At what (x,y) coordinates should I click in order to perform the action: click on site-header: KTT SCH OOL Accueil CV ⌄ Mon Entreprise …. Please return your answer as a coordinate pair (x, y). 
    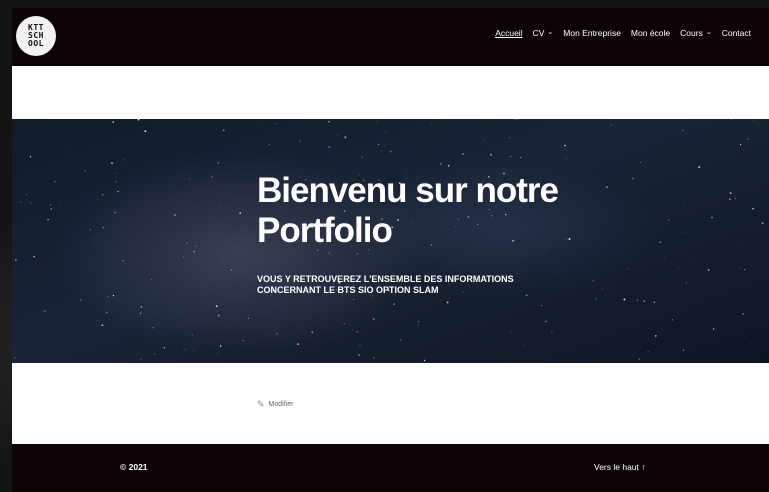
    Looking at the image, I should click on (390, 37).